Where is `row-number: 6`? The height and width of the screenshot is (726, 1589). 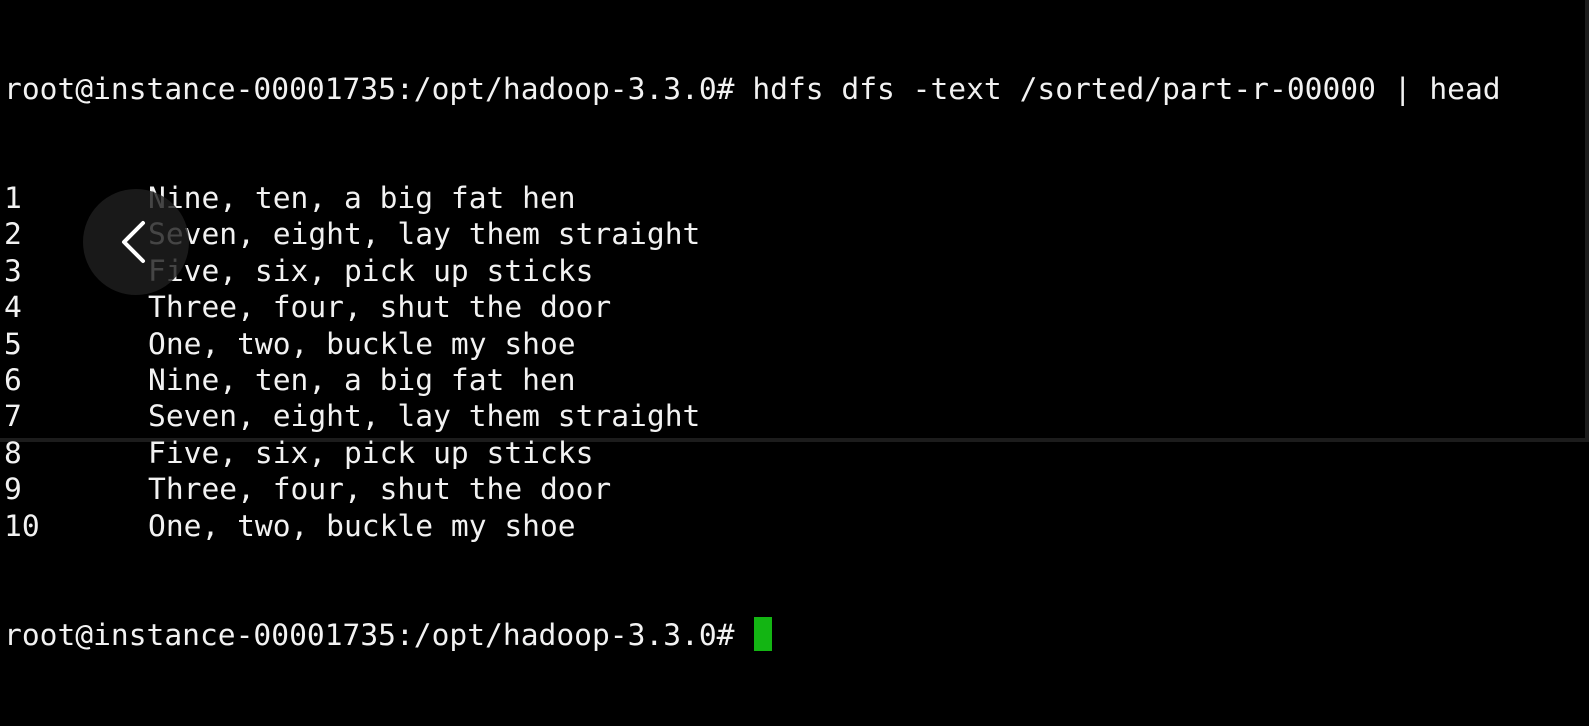 row-number: 6 is located at coordinates (13, 379).